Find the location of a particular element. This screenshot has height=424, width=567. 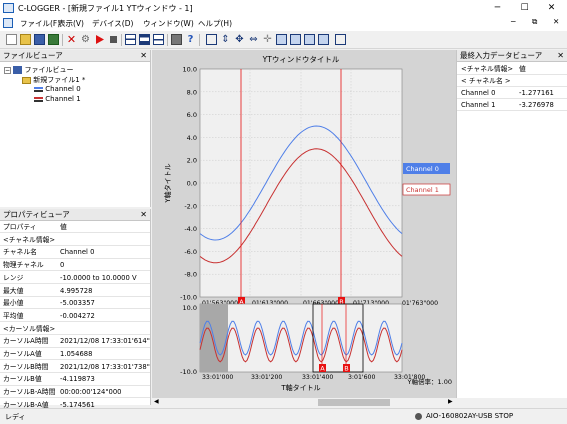

property-row: 平均値 -0.004272 is located at coordinates (75, 317).